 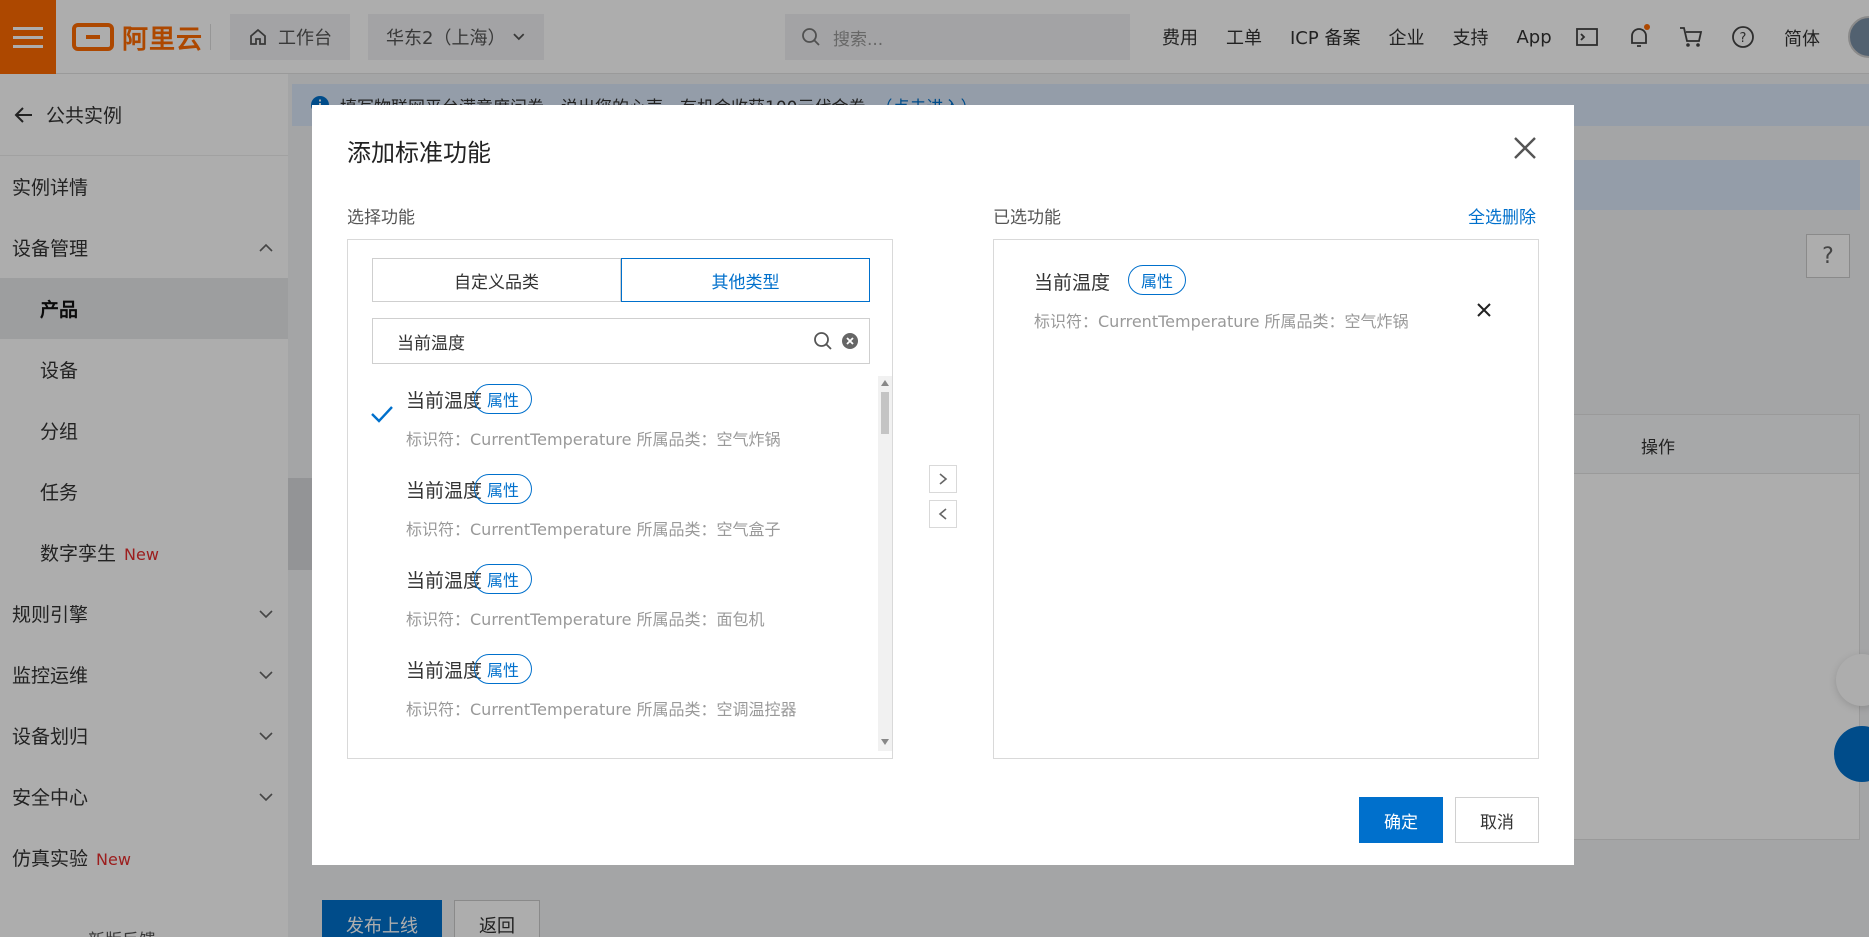 What do you see at coordinates (593, 439) in the screenshot?
I see `function-meta: 标识符：CurrentTemperature 所属品类：空气炸锅` at bounding box center [593, 439].